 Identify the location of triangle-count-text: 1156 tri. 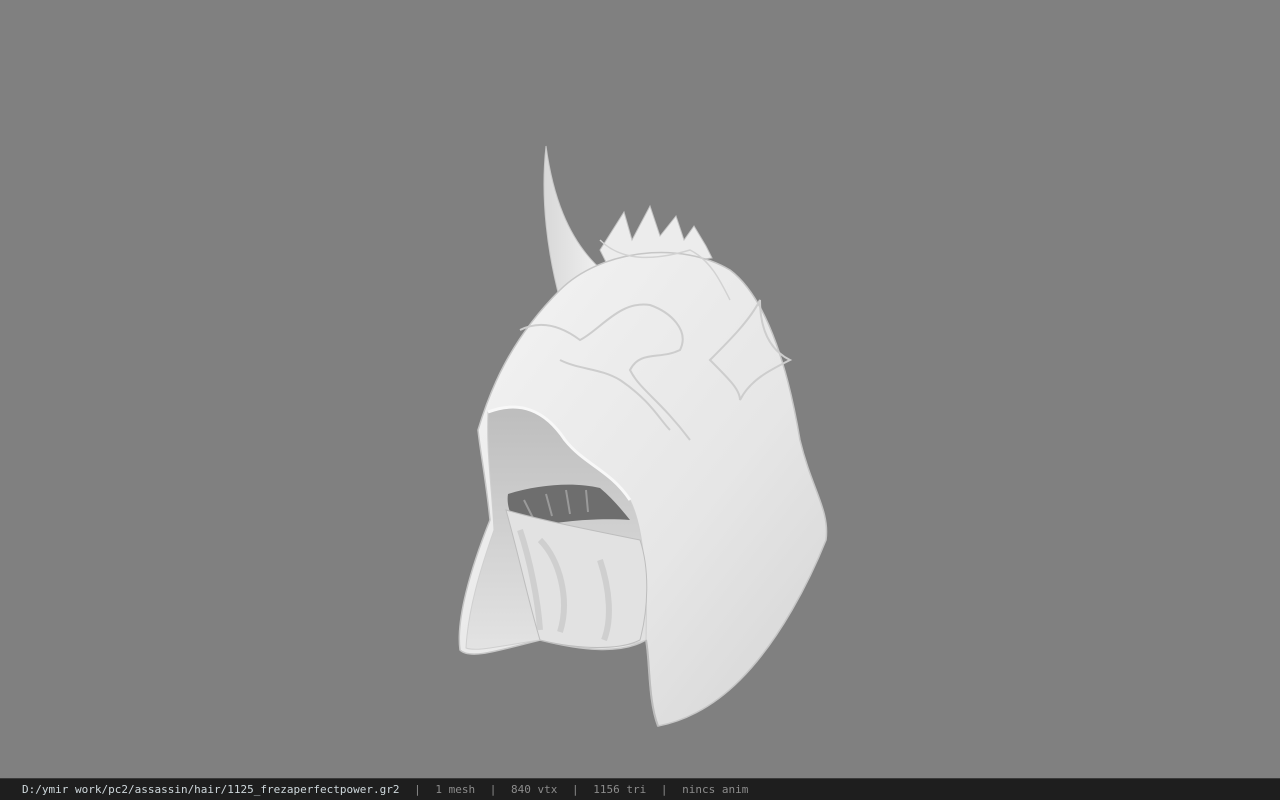
(620, 789).